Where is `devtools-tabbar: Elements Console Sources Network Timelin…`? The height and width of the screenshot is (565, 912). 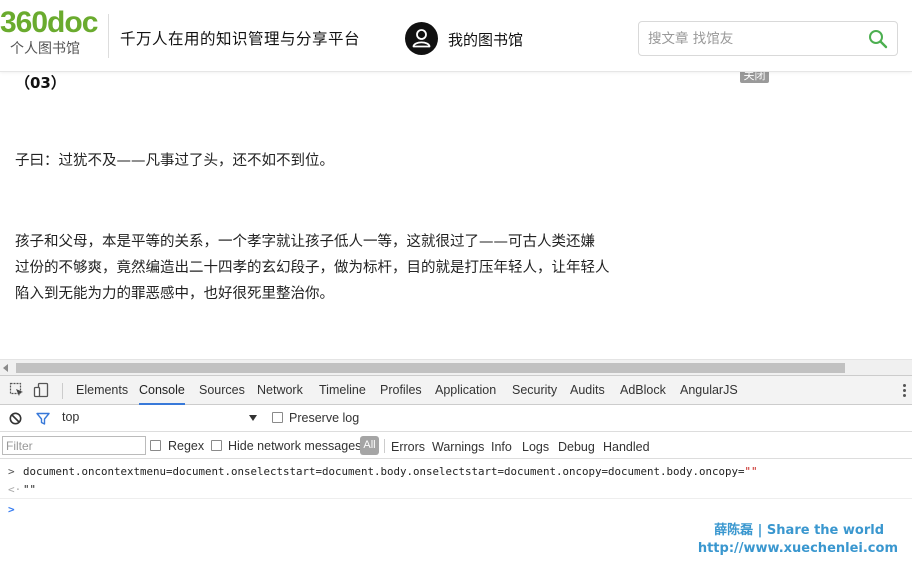 devtools-tabbar: Elements Console Sources Network Timelin… is located at coordinates (456, 390).